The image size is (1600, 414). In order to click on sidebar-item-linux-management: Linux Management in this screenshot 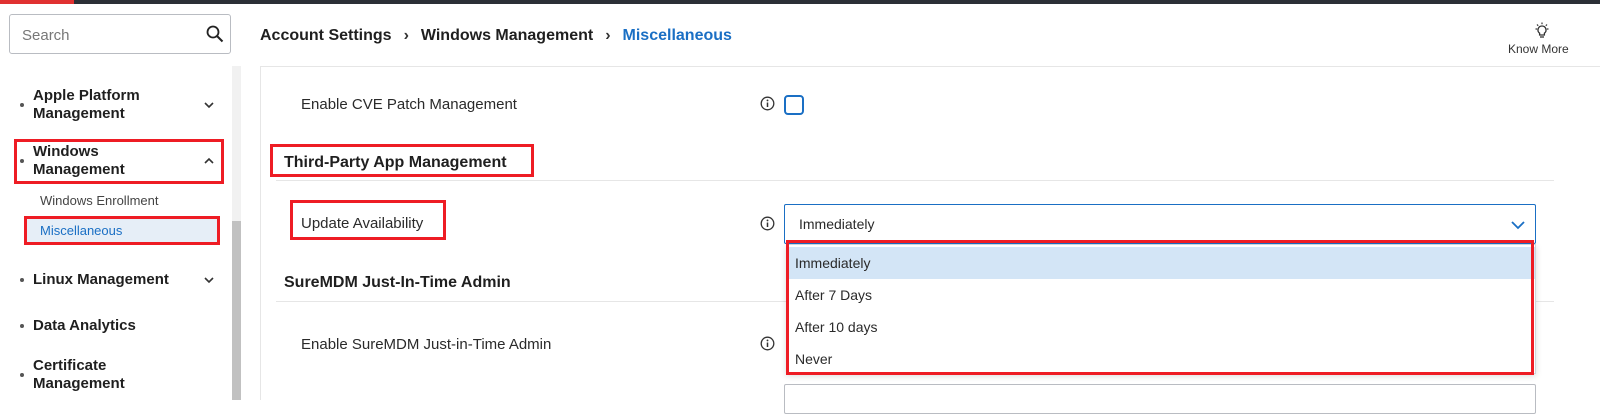, I will do `click(118, 280)`.